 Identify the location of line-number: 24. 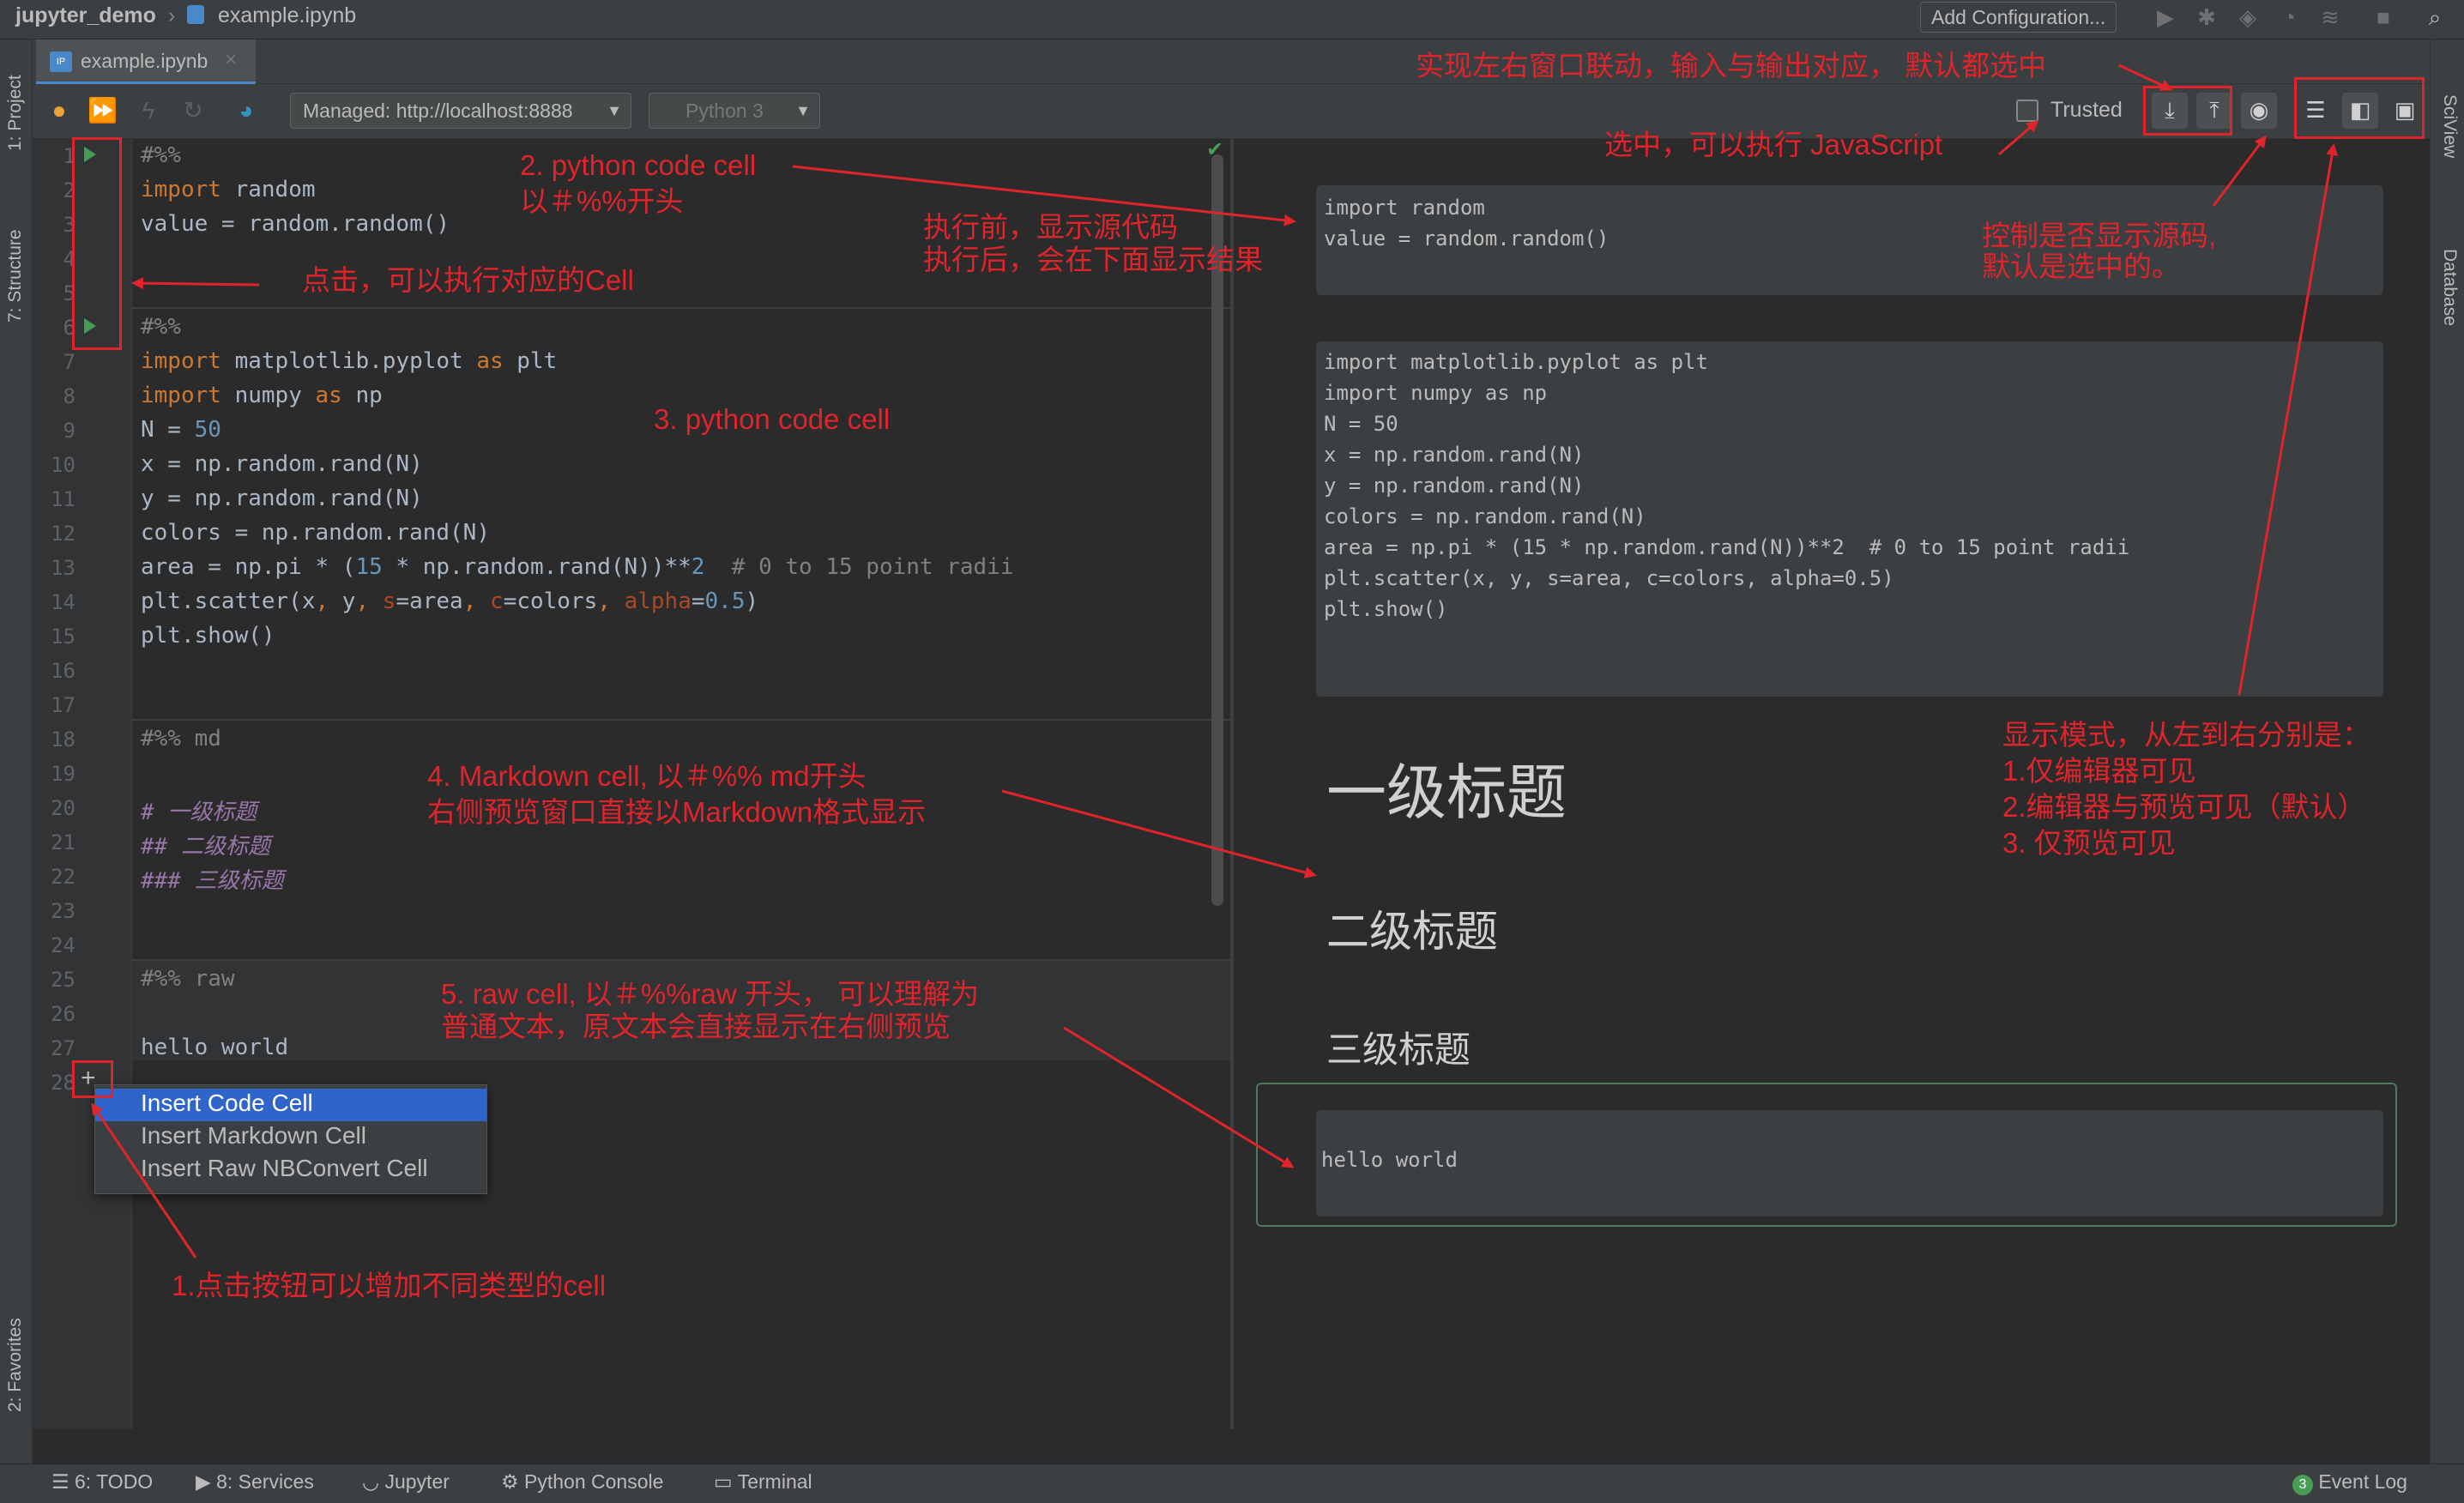
(63, 945).